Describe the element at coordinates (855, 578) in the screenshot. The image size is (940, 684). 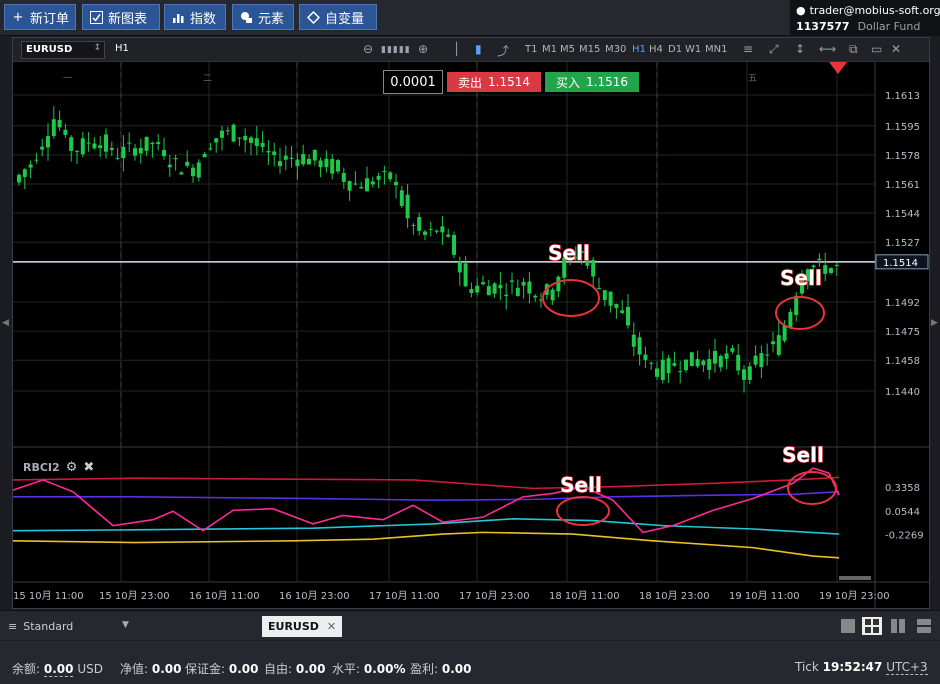
I see `time-scroll-handle` at that location.